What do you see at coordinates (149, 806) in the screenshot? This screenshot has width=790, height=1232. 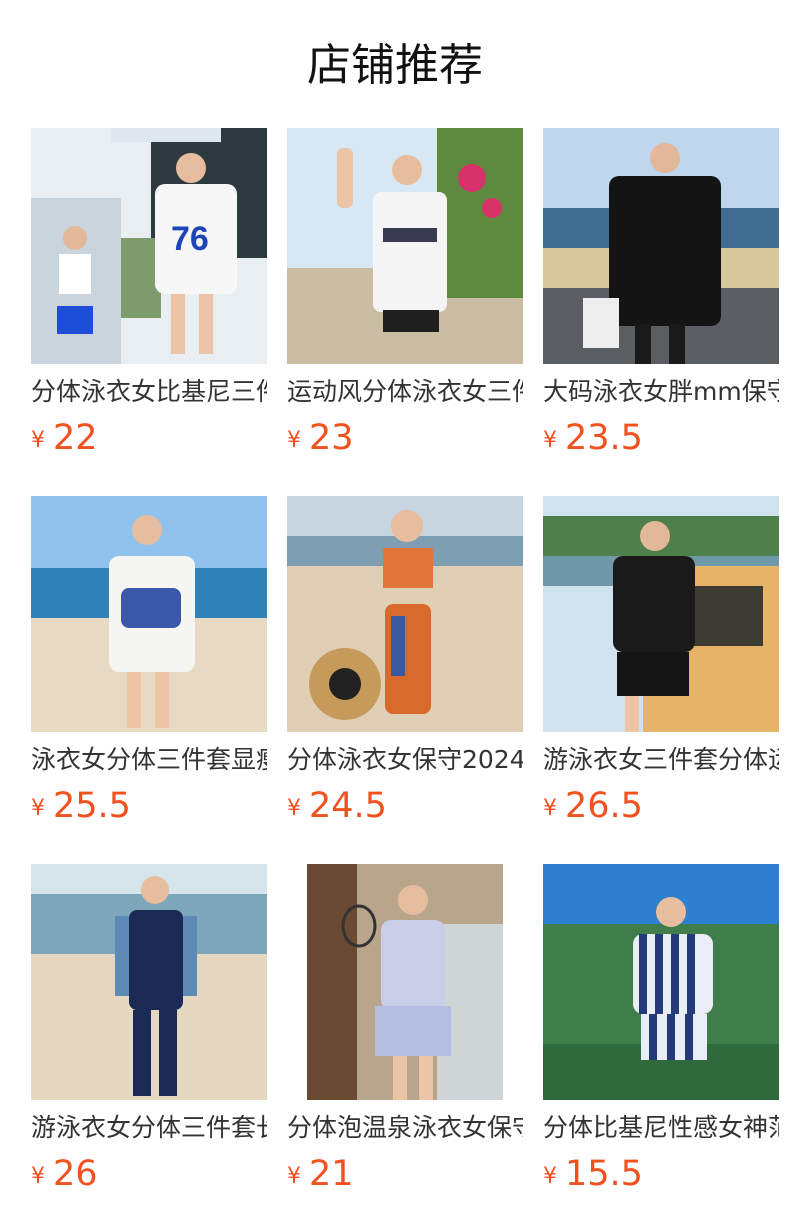 I see `product-price: ¥25.5` at bounding box center [149, 806].